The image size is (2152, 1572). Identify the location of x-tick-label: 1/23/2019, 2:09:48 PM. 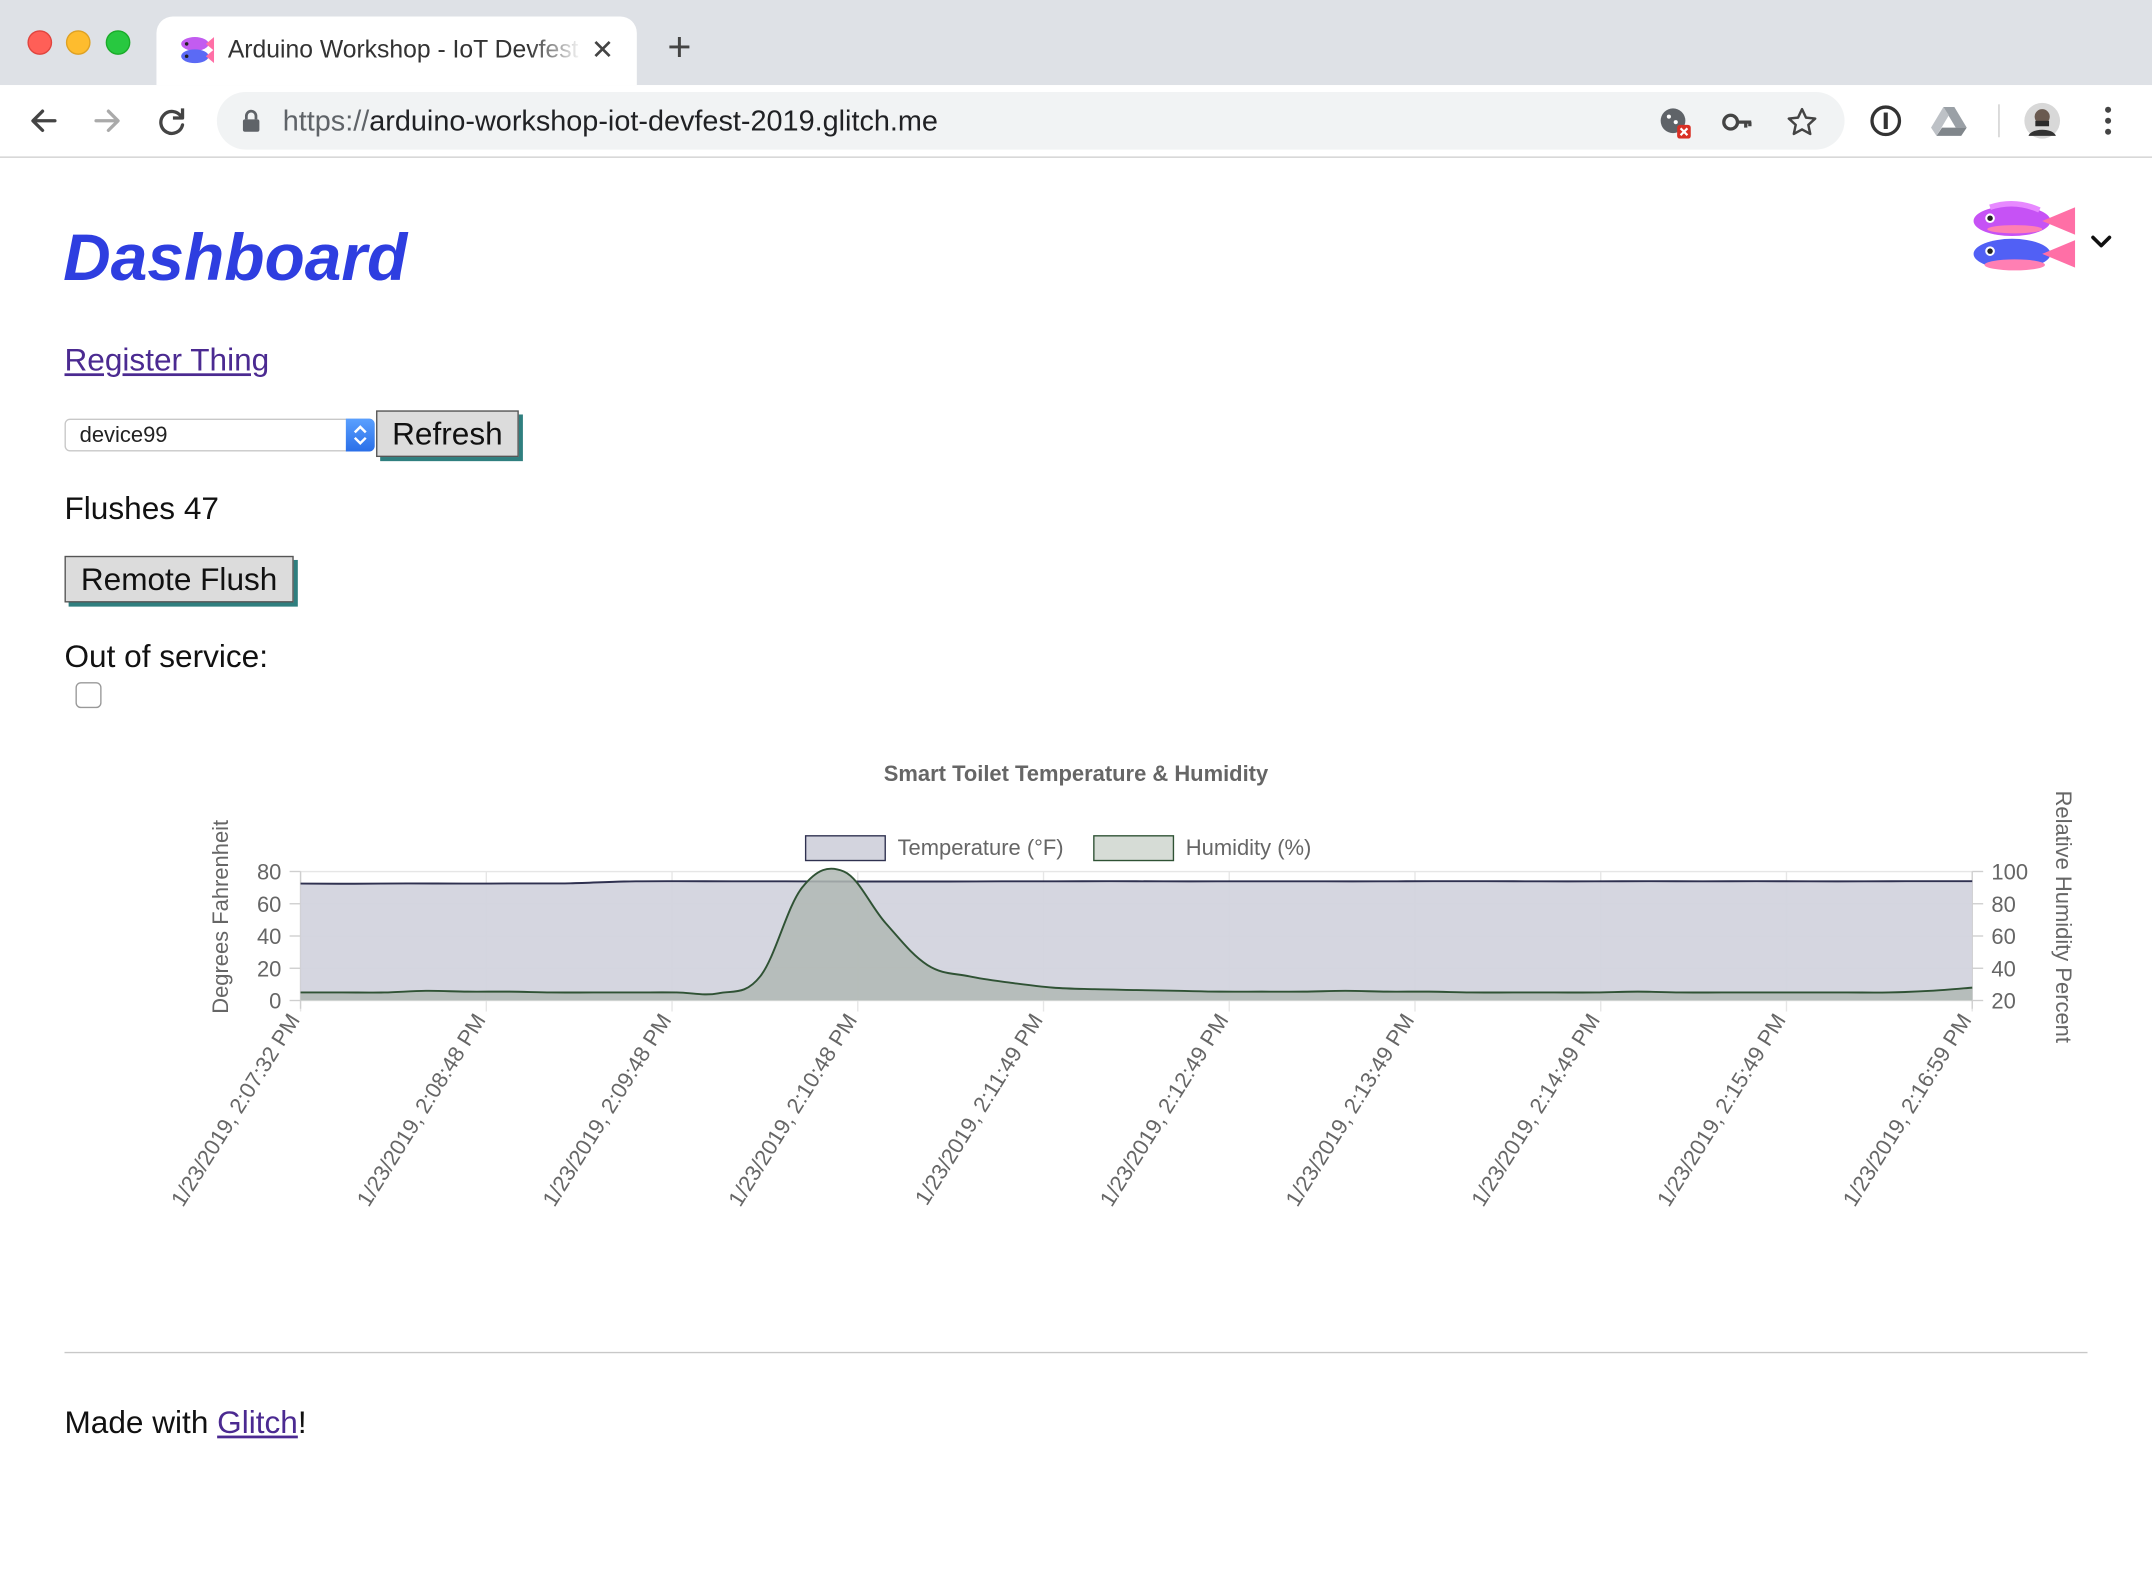
(606, 1110).